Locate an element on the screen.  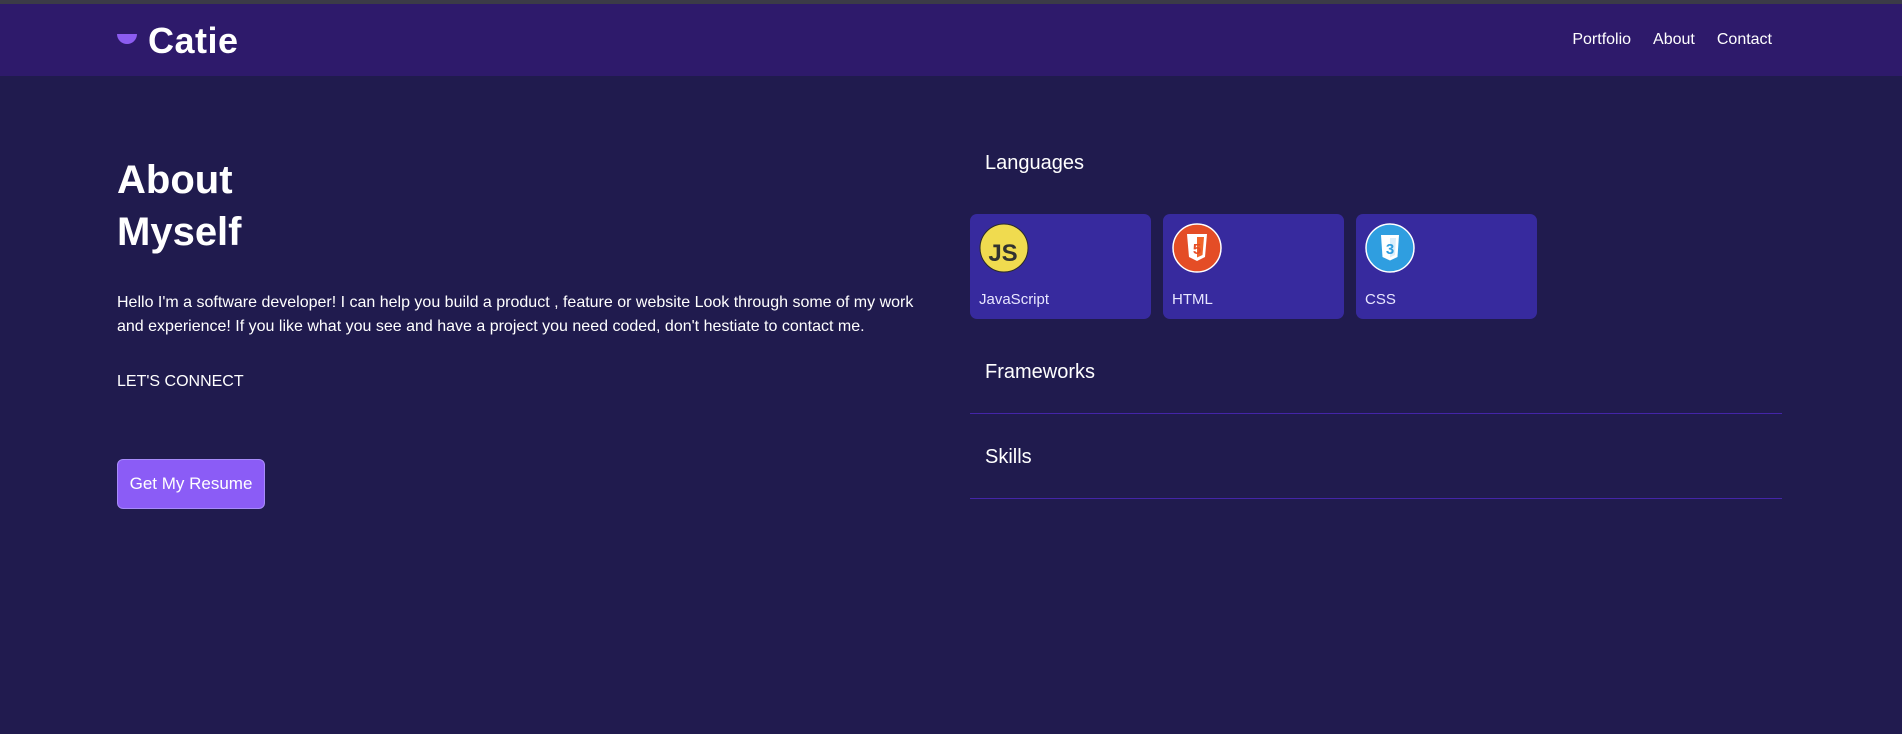
brand-name: Catie is located at coordinates (193, 40).